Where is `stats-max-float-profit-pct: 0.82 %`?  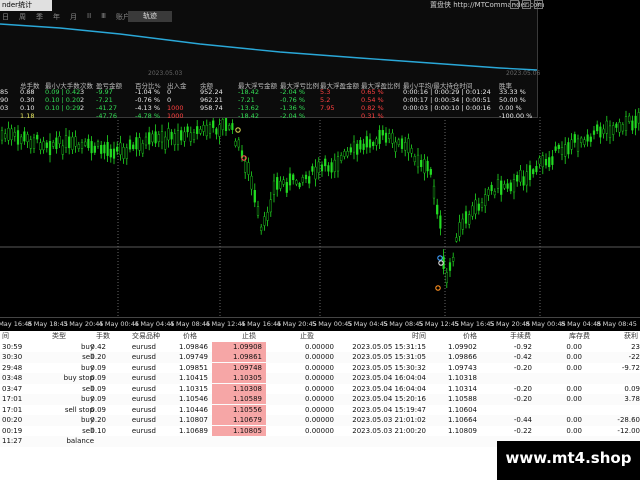
stats-max-float-profit-pct: 0.82 % is located at coordinates (372, 108).